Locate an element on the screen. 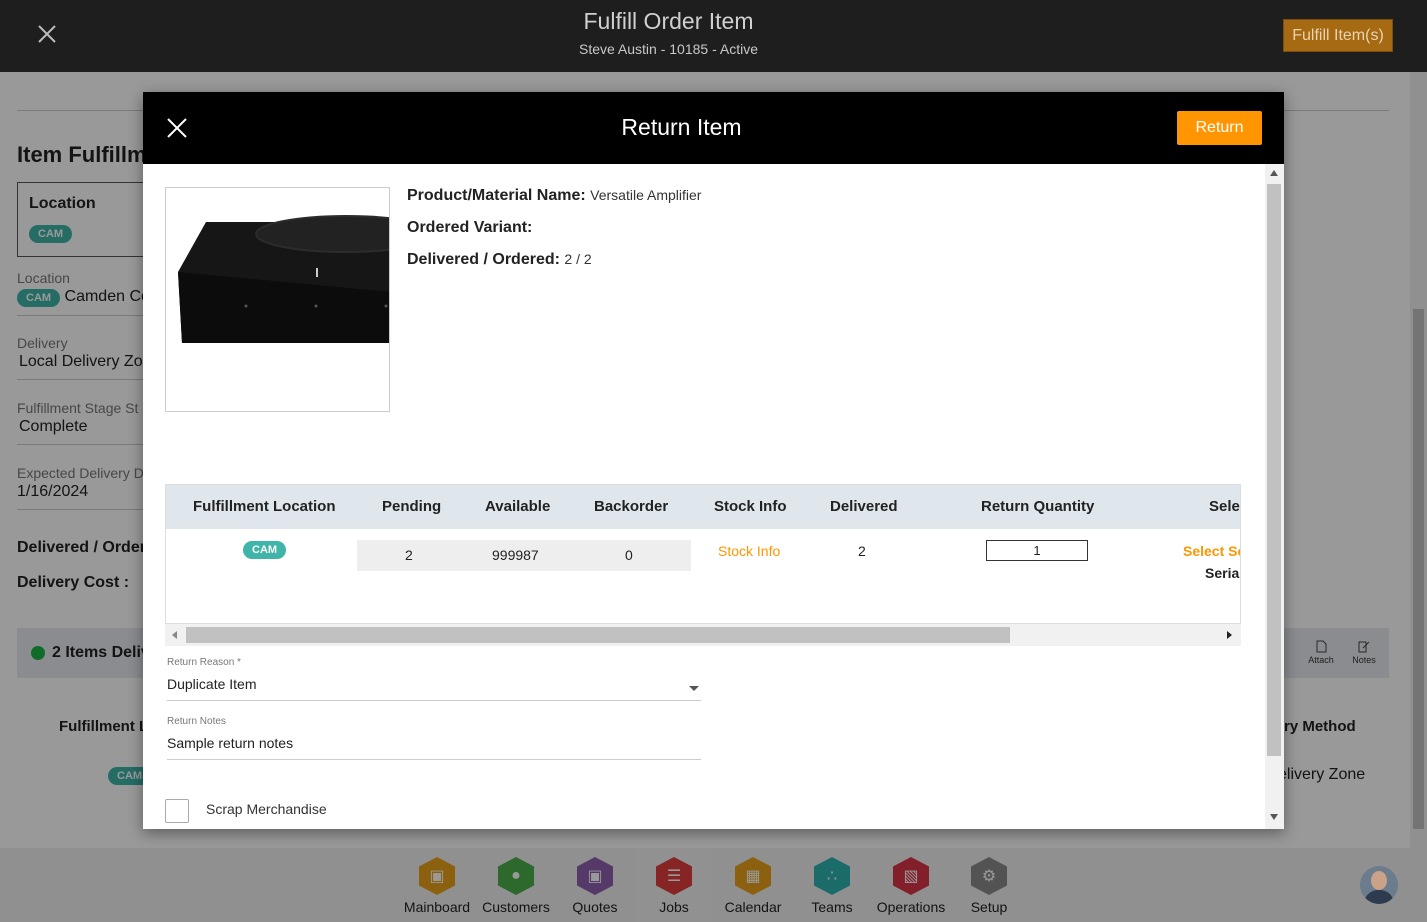 The height and width of the screenshot is (922, 1427). return-reason-label: Return Reason * is located at coordinates (204, 662).